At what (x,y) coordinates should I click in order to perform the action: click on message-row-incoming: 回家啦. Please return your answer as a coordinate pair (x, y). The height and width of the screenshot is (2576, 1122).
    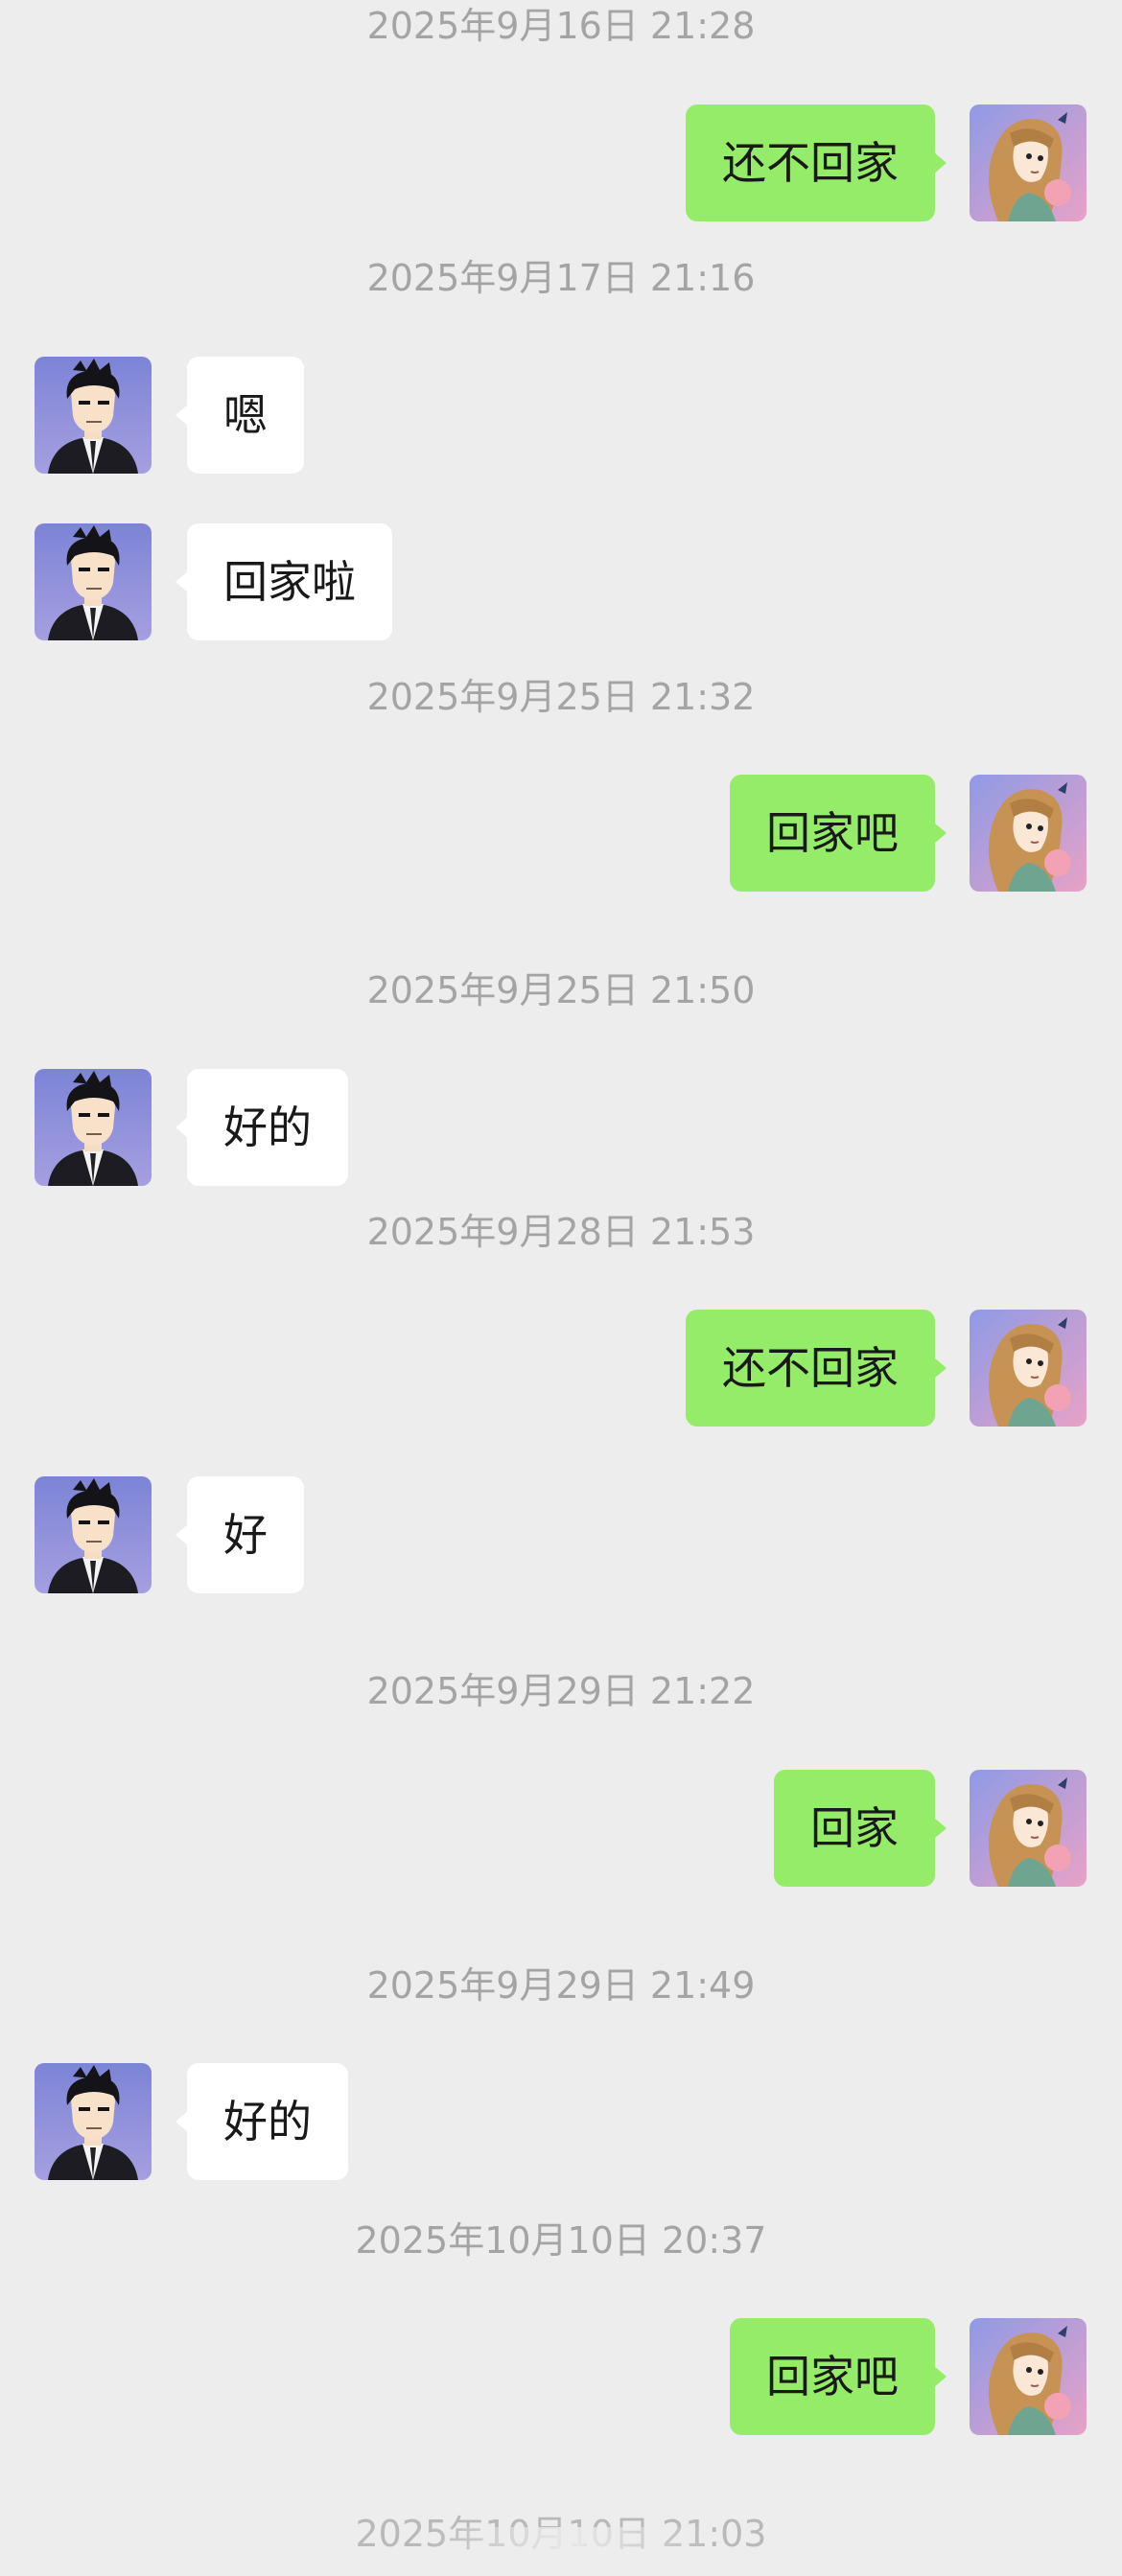
    Looking at the image, I should click on (561, 583).